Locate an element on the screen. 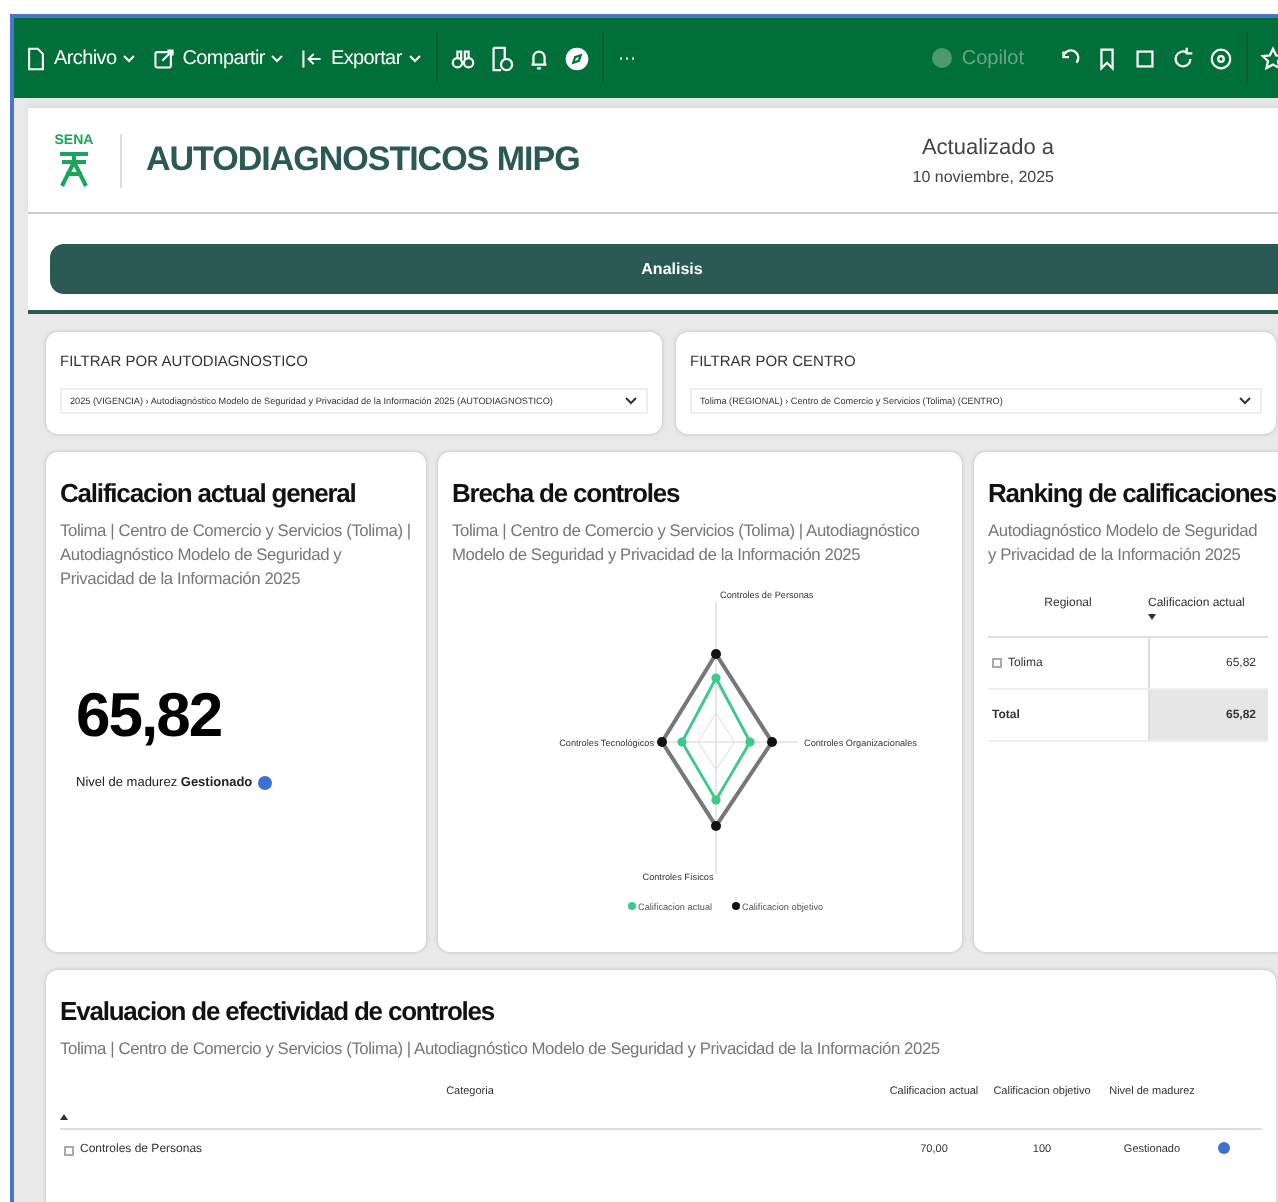 The height and width of the screenshot is (1202, 1278). nav-button: Analisis is located at coordinates (664, 269).